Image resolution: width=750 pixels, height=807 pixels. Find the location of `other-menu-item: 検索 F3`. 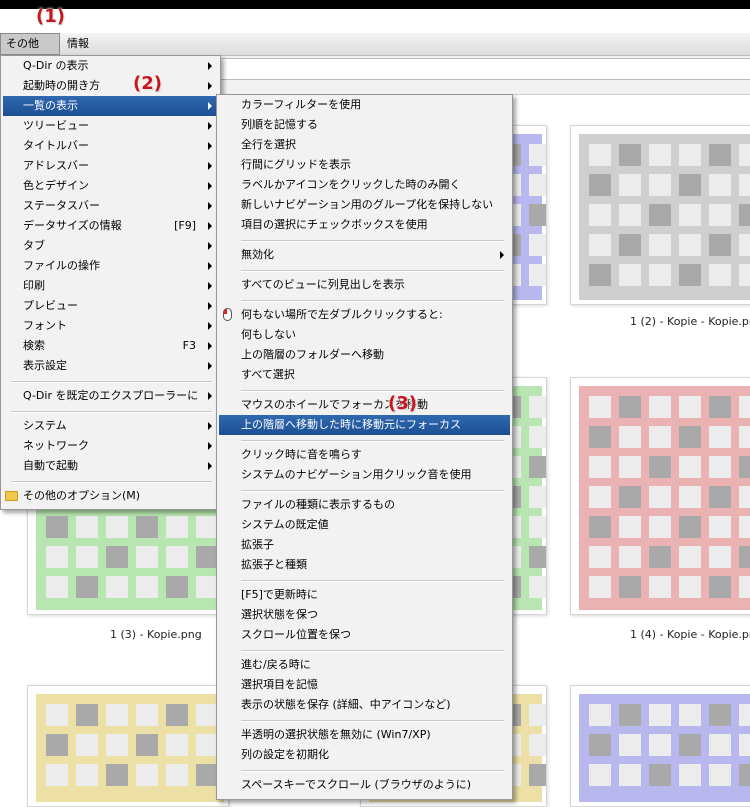

other-menu-item: 検索 F3 is located at coordinates (110, 346).